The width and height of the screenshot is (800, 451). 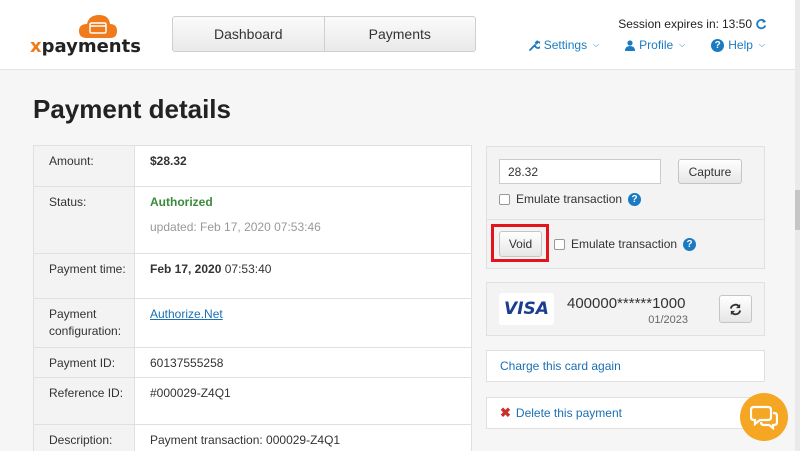 I want to click on nav-tab-payments: Payments, so click(x=399, y=34).